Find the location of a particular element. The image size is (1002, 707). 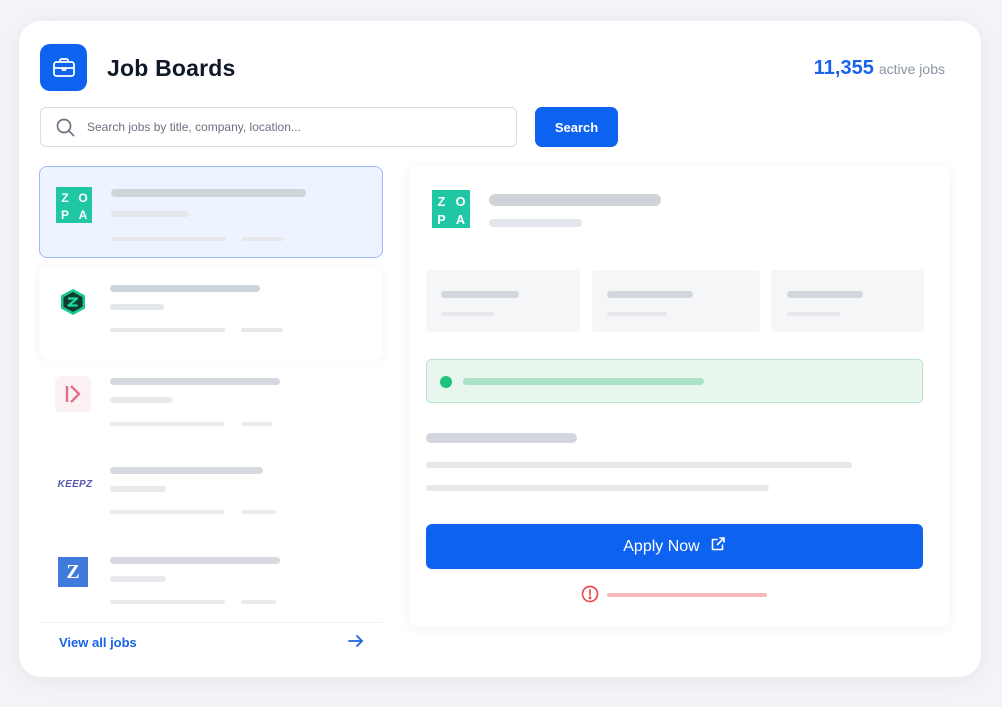

status-banner is located at coordinates (674, 381).